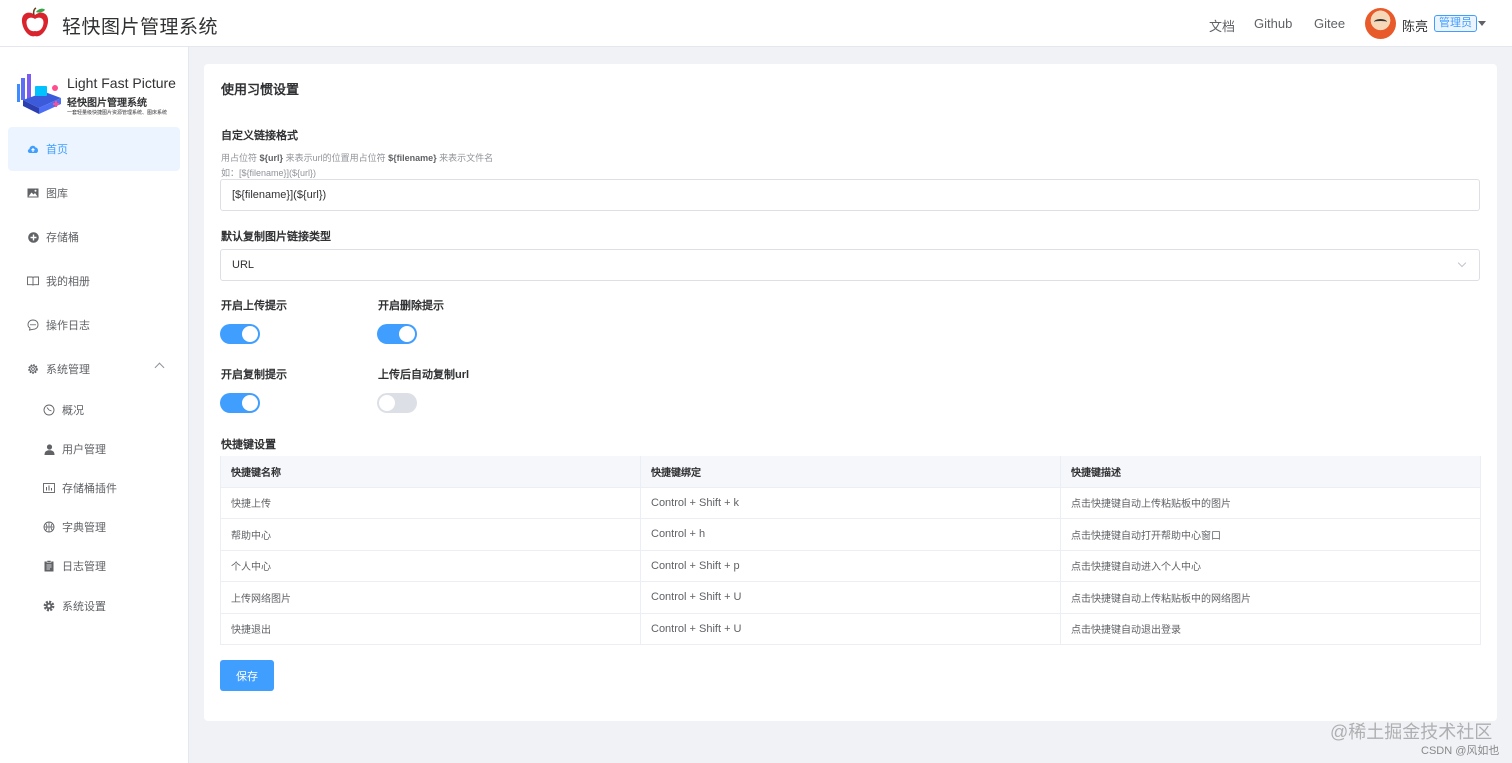  What do you see at coordinates (33, 149) in the screenshot?
I see `cloud-upload-icon` at bounding box center [33, 149].